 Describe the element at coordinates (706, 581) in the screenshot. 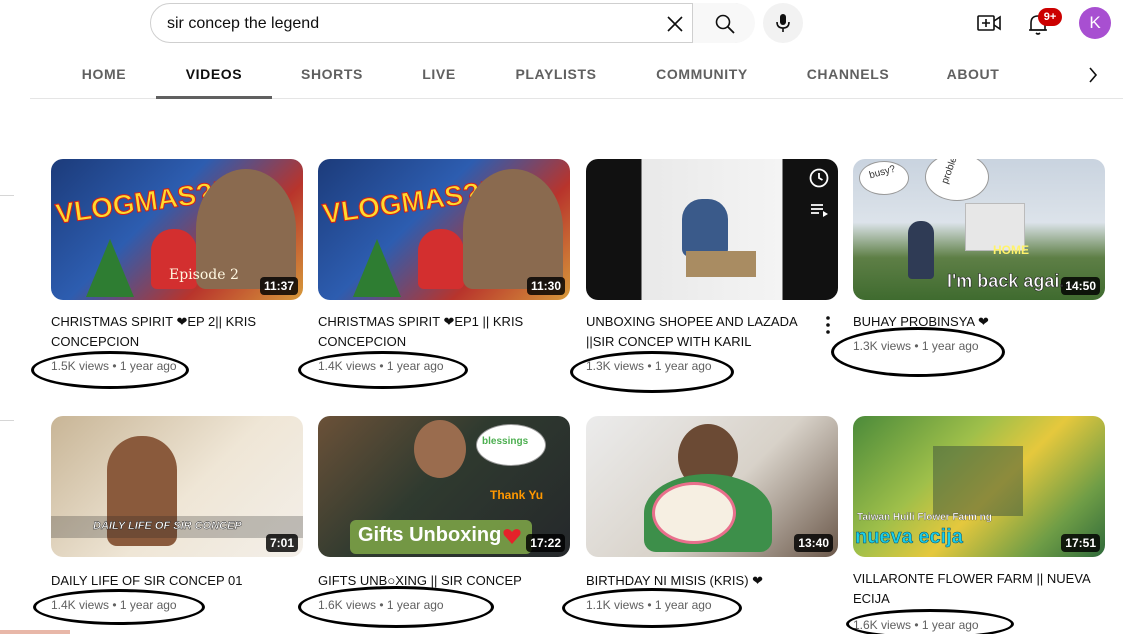

I see `video-title: BIRTHDAY NI MISIS (KRIS) ❤` at that location.